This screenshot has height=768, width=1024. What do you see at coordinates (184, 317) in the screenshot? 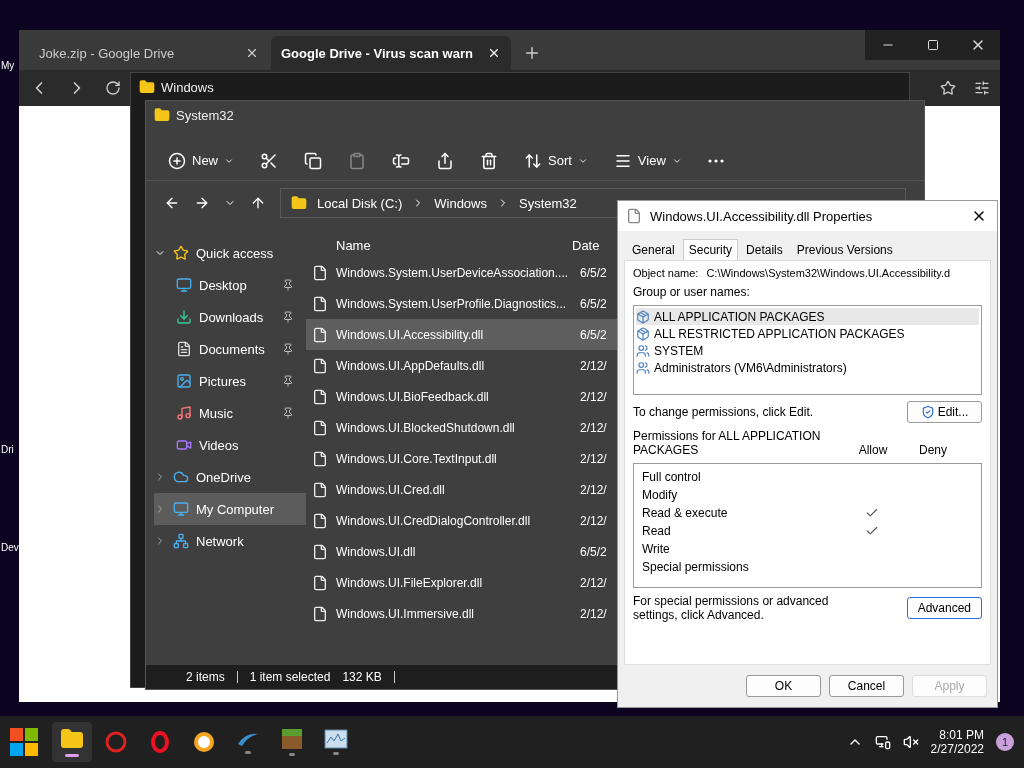
I see `downloads-icon` at bounding box center [184, 317].